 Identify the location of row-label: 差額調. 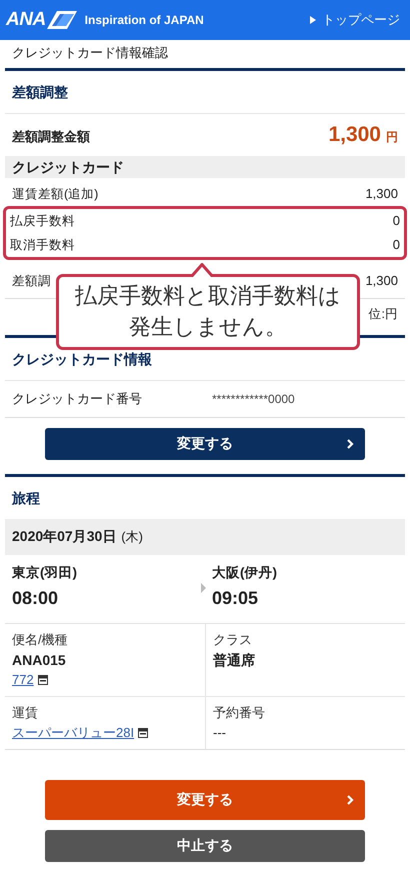
(31, 281).